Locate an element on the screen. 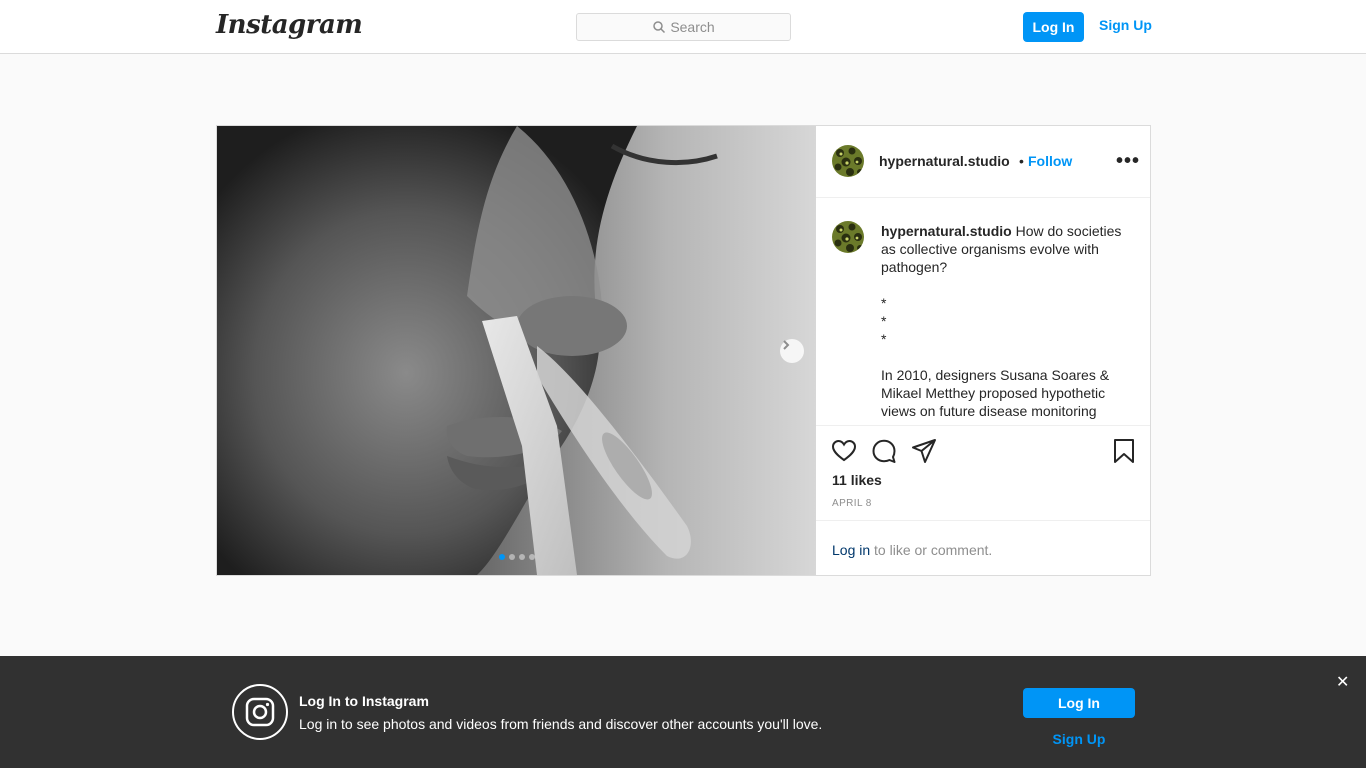 This screenshot has height=768, width=1366. banner-title: Log In to Instagram is located at coordinates (364, 701).